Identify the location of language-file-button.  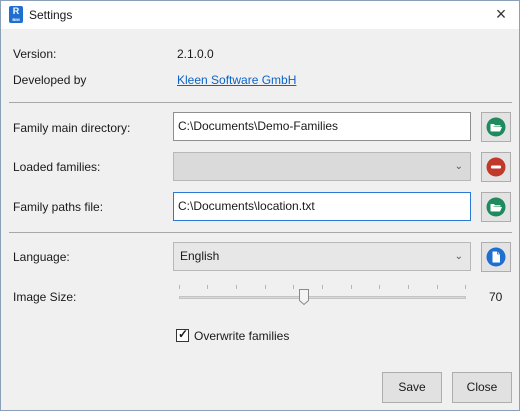
(496, 257).